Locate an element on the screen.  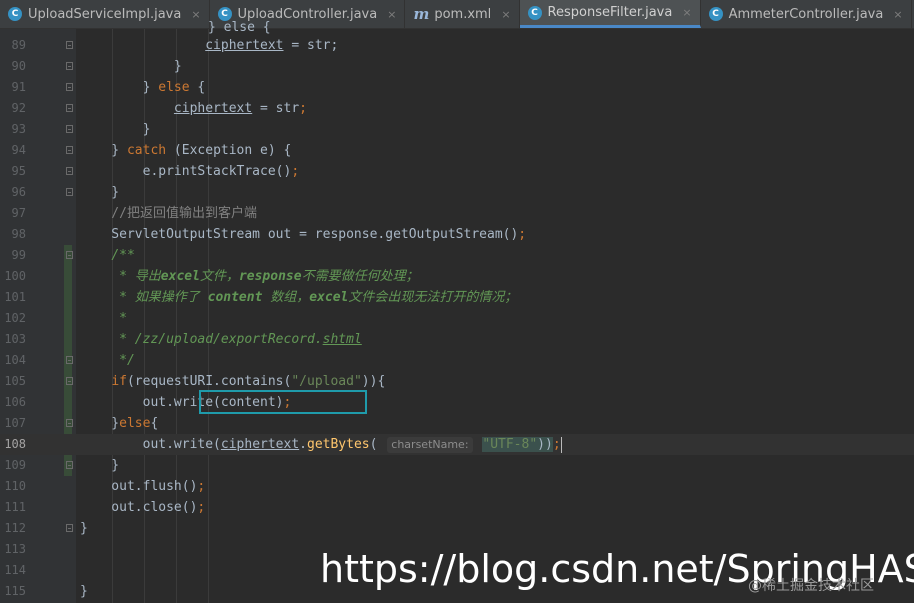
code-text: }else{ is located at coordinates (119, 423).